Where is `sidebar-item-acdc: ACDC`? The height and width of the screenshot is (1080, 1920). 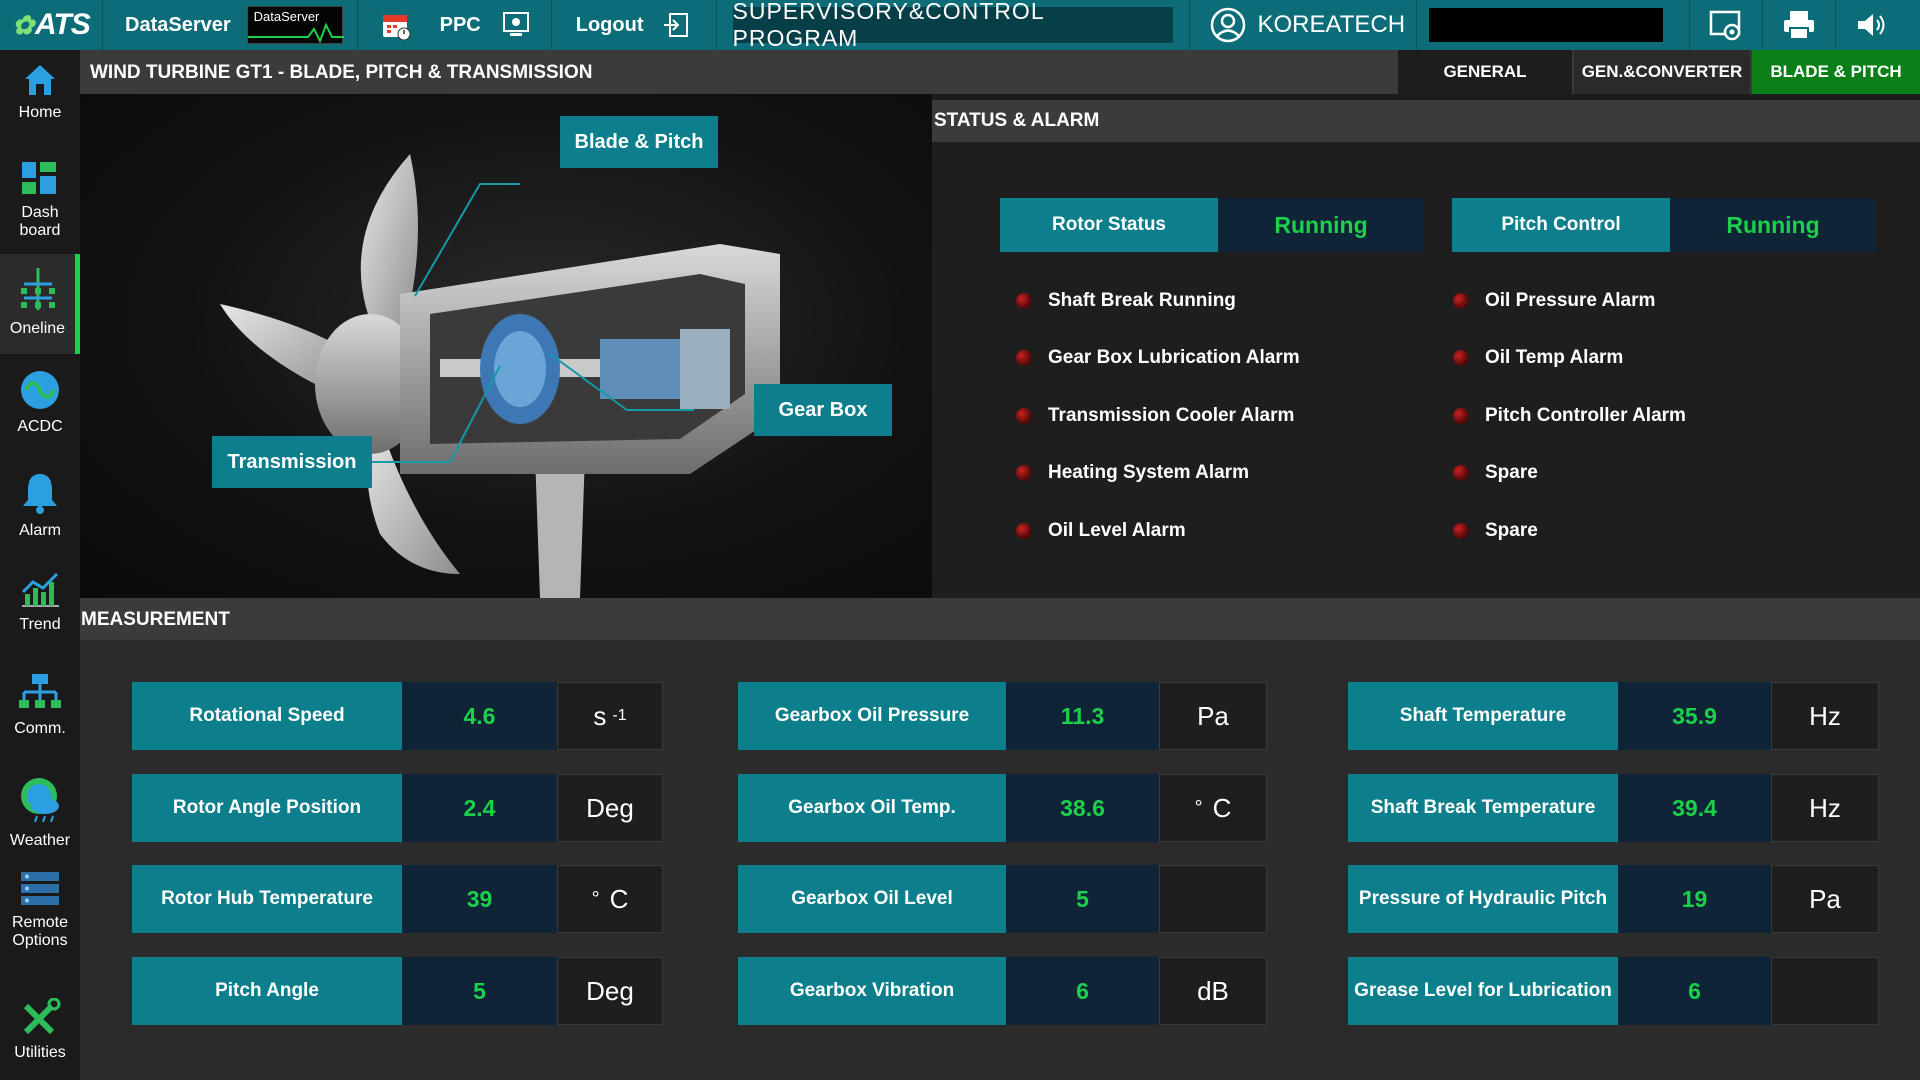 sidebar-item-acdc: ACDC is located at coordinates (40, 413).